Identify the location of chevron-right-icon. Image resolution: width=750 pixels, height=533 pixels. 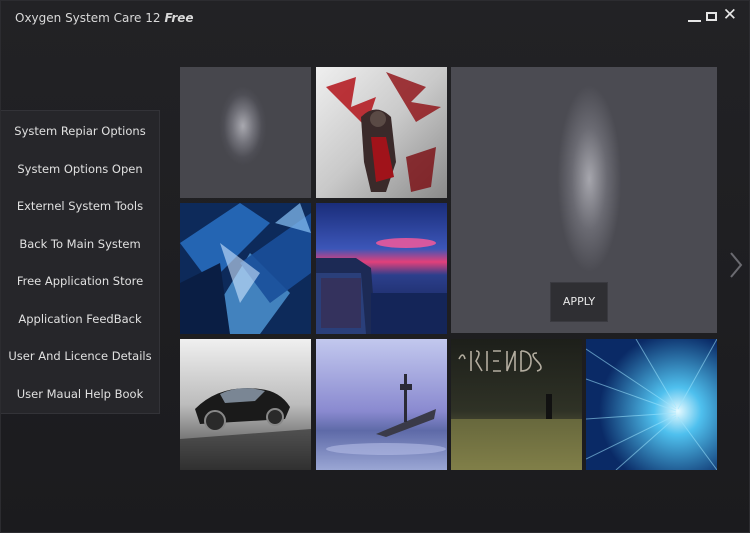
(736, 265).